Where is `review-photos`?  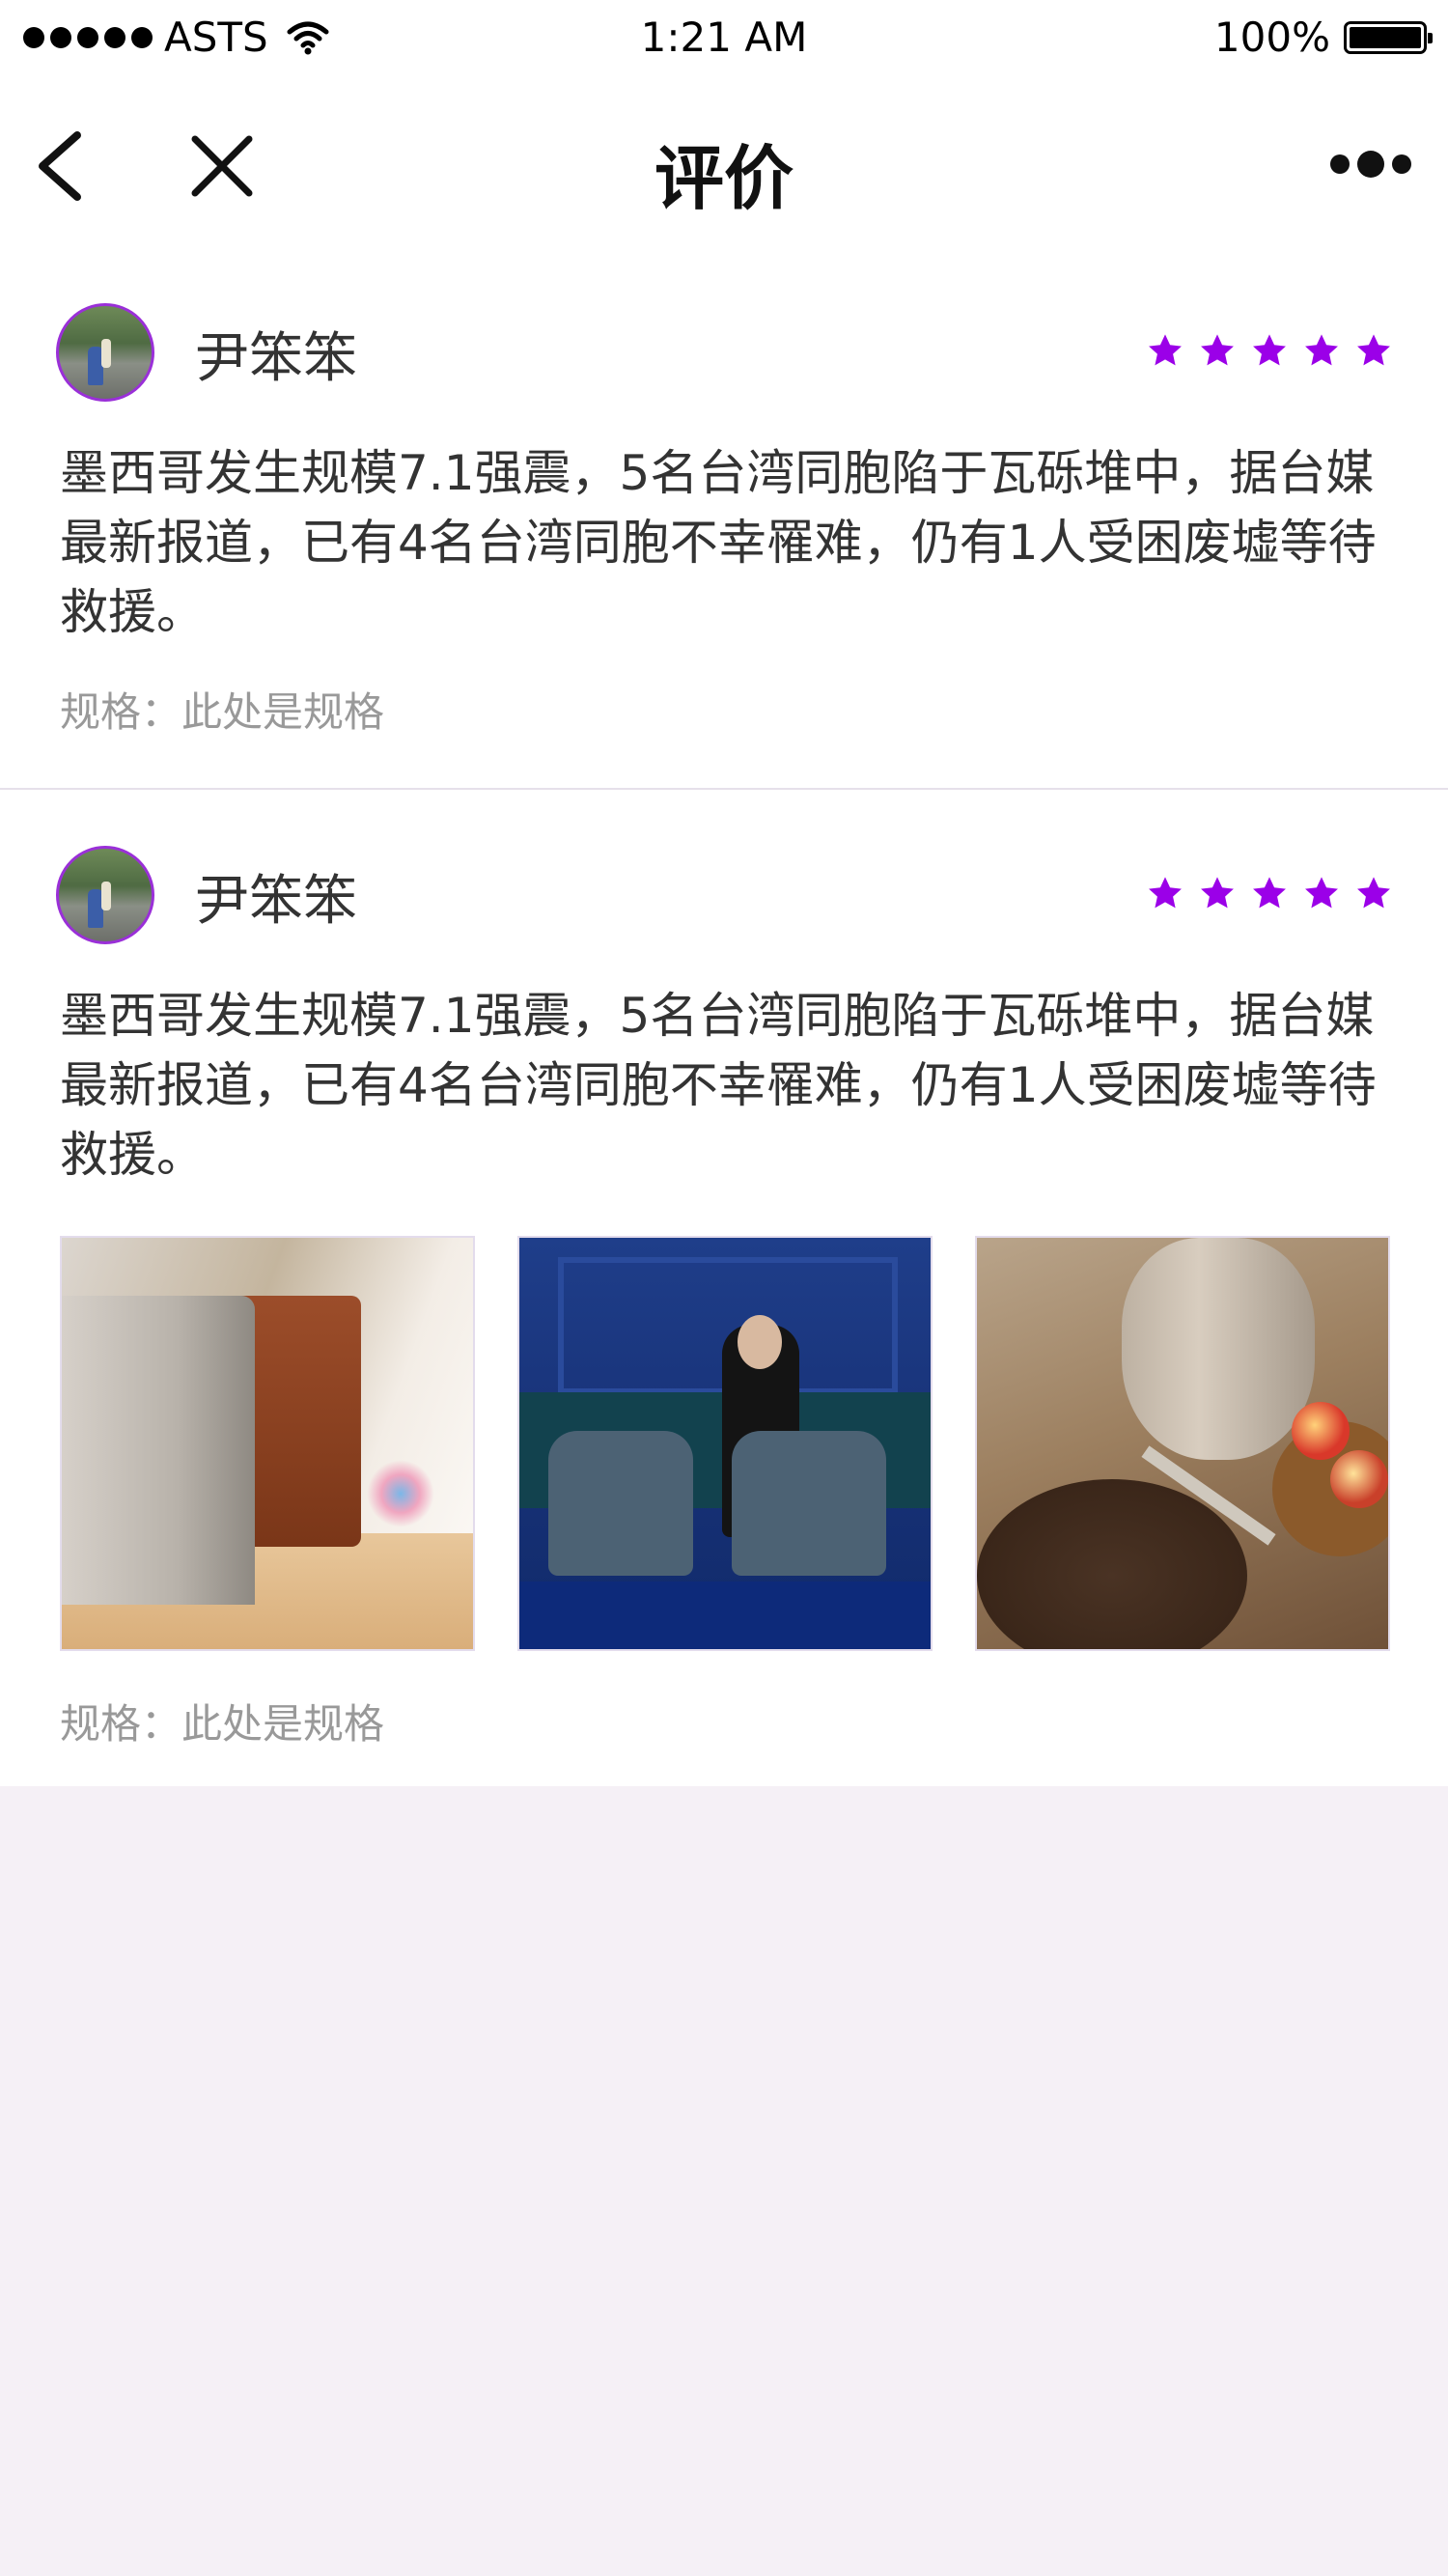 review-photos is located at coordinates (725, 1444).